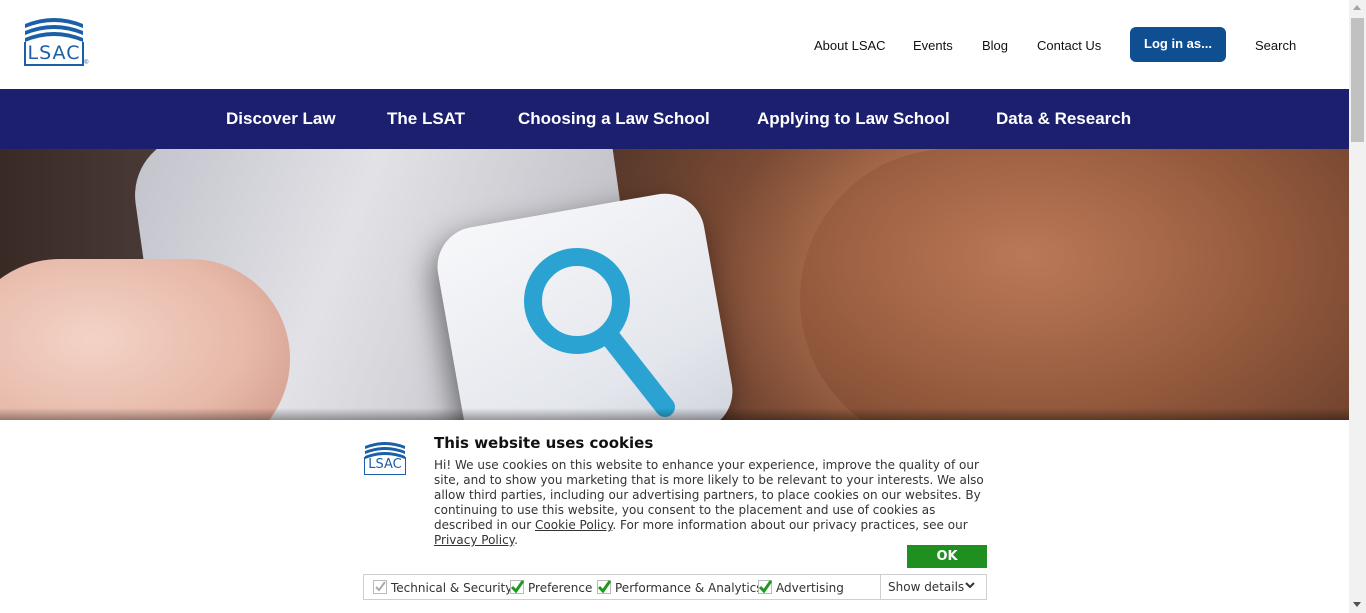 Image resolution: width=1366 pixels, height=613 pixels. Describe the element at coordinates (1357, 80) in the screenshot. I see `scrollbar-thumb` at that location.